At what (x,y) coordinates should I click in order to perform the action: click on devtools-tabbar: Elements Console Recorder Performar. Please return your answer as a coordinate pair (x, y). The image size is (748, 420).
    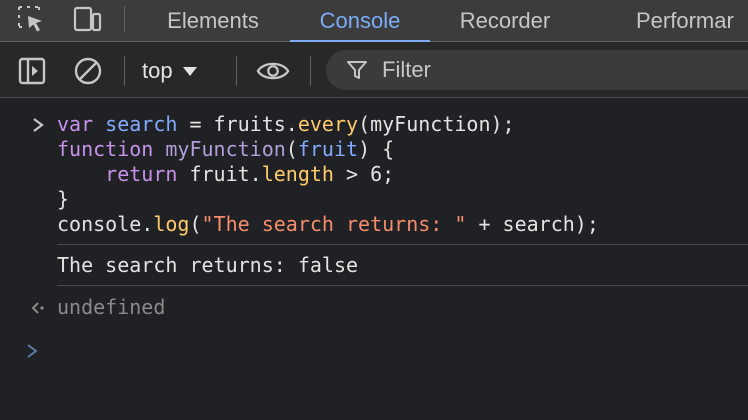
    Looking at the image, I should click on (374, 21).